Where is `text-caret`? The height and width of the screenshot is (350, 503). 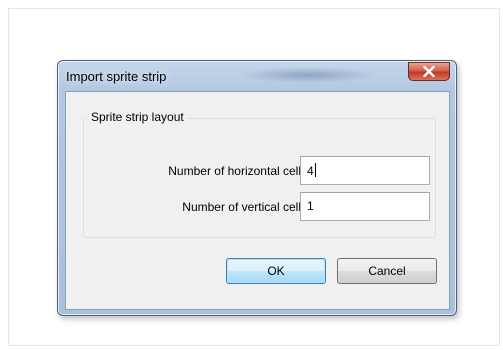 text-caret is located at coordinates (315, 170).